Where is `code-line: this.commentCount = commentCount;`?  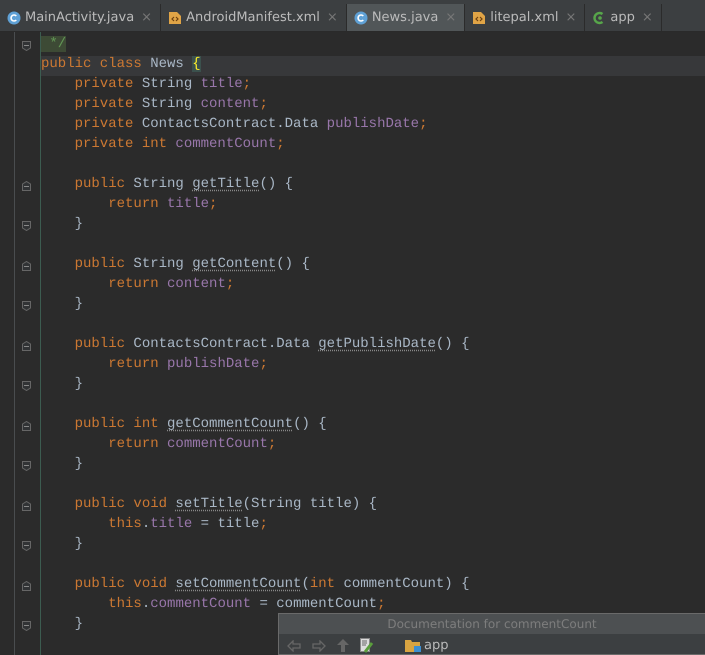 code-line: this.commentCount = commentCount; is located at coordinates (246, 605).